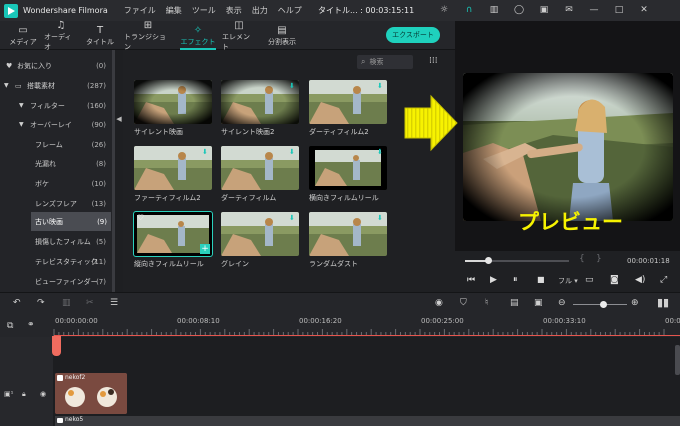 This screenshot has height=426, width=680. I want to click on panel-toggle-icon: ▮▮, so click(663, 302).